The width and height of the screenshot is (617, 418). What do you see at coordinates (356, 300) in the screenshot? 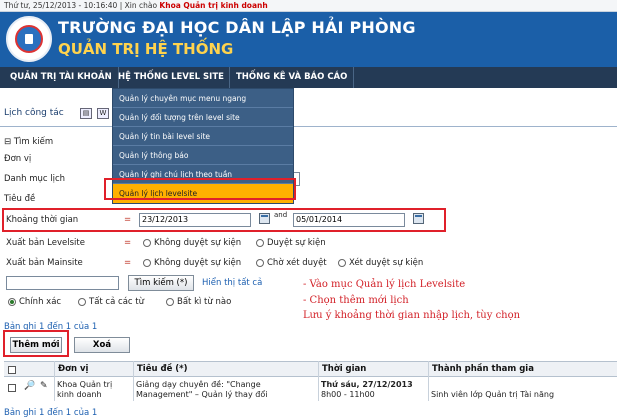
I see `annotation-note-2: - Chọn thêm mới lịch` at bounding box center [356, 300].